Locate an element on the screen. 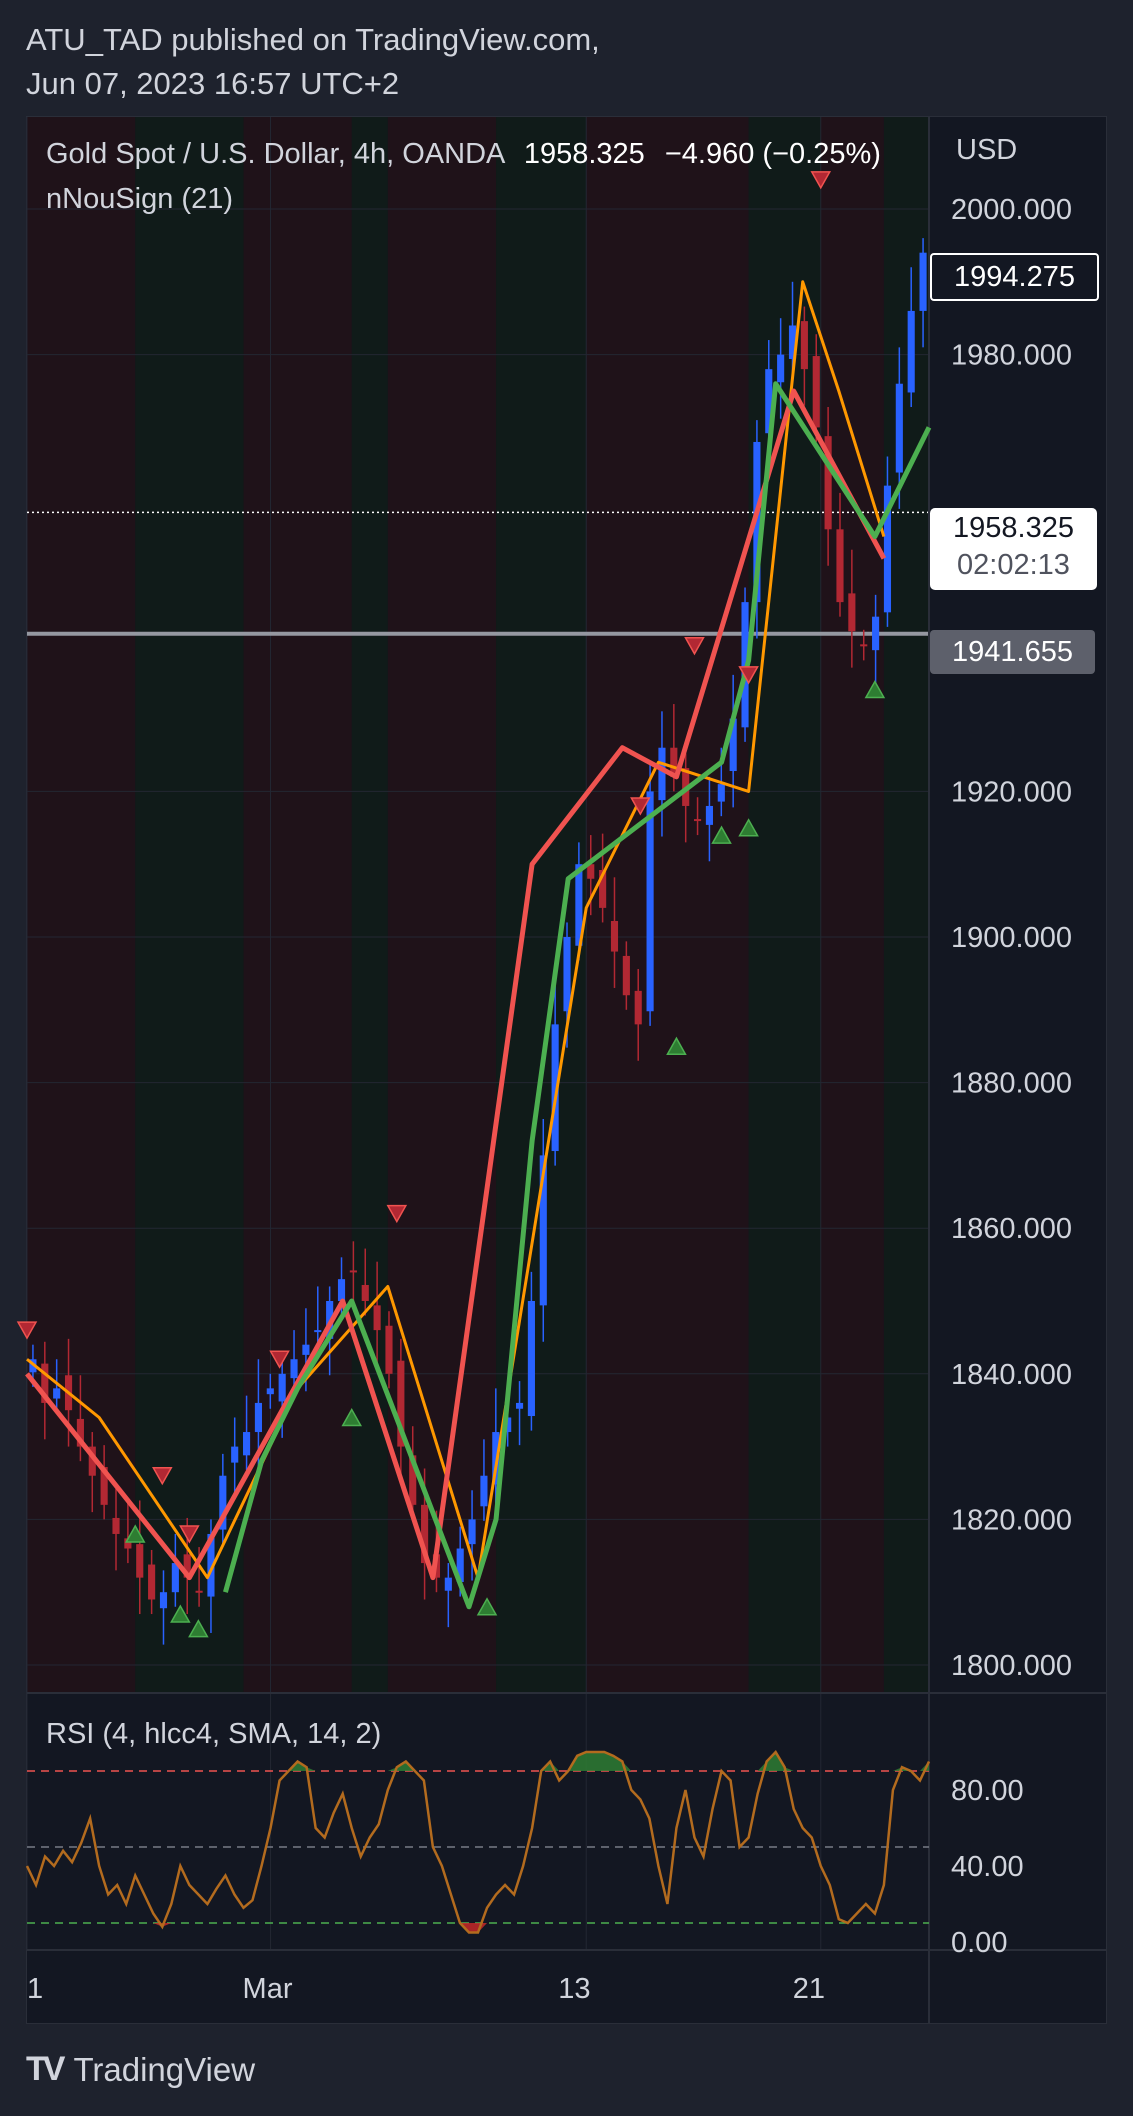 This screenshot has height=2116, width=1133. current-price-value: 1958.325 is located at coordinates (1013, 528).